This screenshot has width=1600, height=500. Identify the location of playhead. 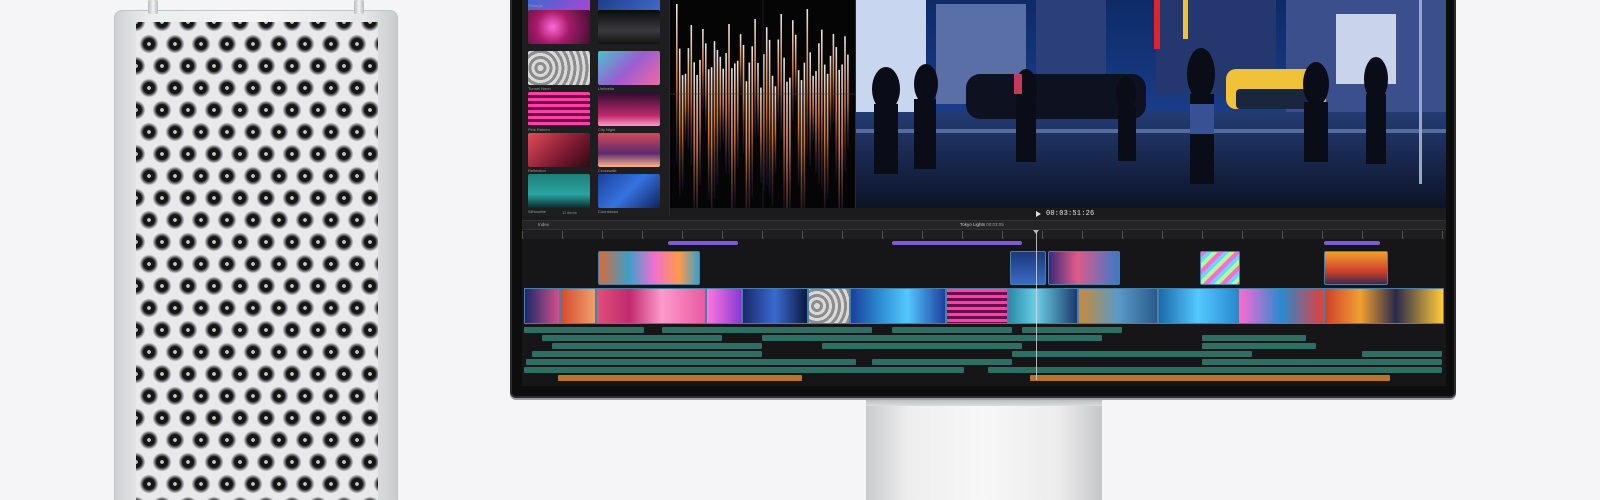
(1036, 305).